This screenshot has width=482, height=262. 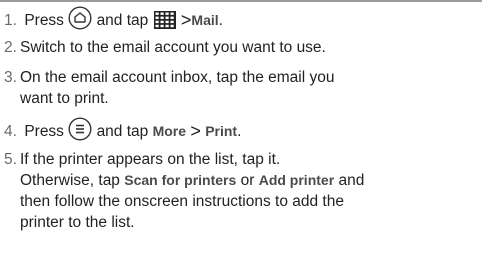 I want to click on option-scan-for-printers: Scan for printers, so click(x=180, y=180).